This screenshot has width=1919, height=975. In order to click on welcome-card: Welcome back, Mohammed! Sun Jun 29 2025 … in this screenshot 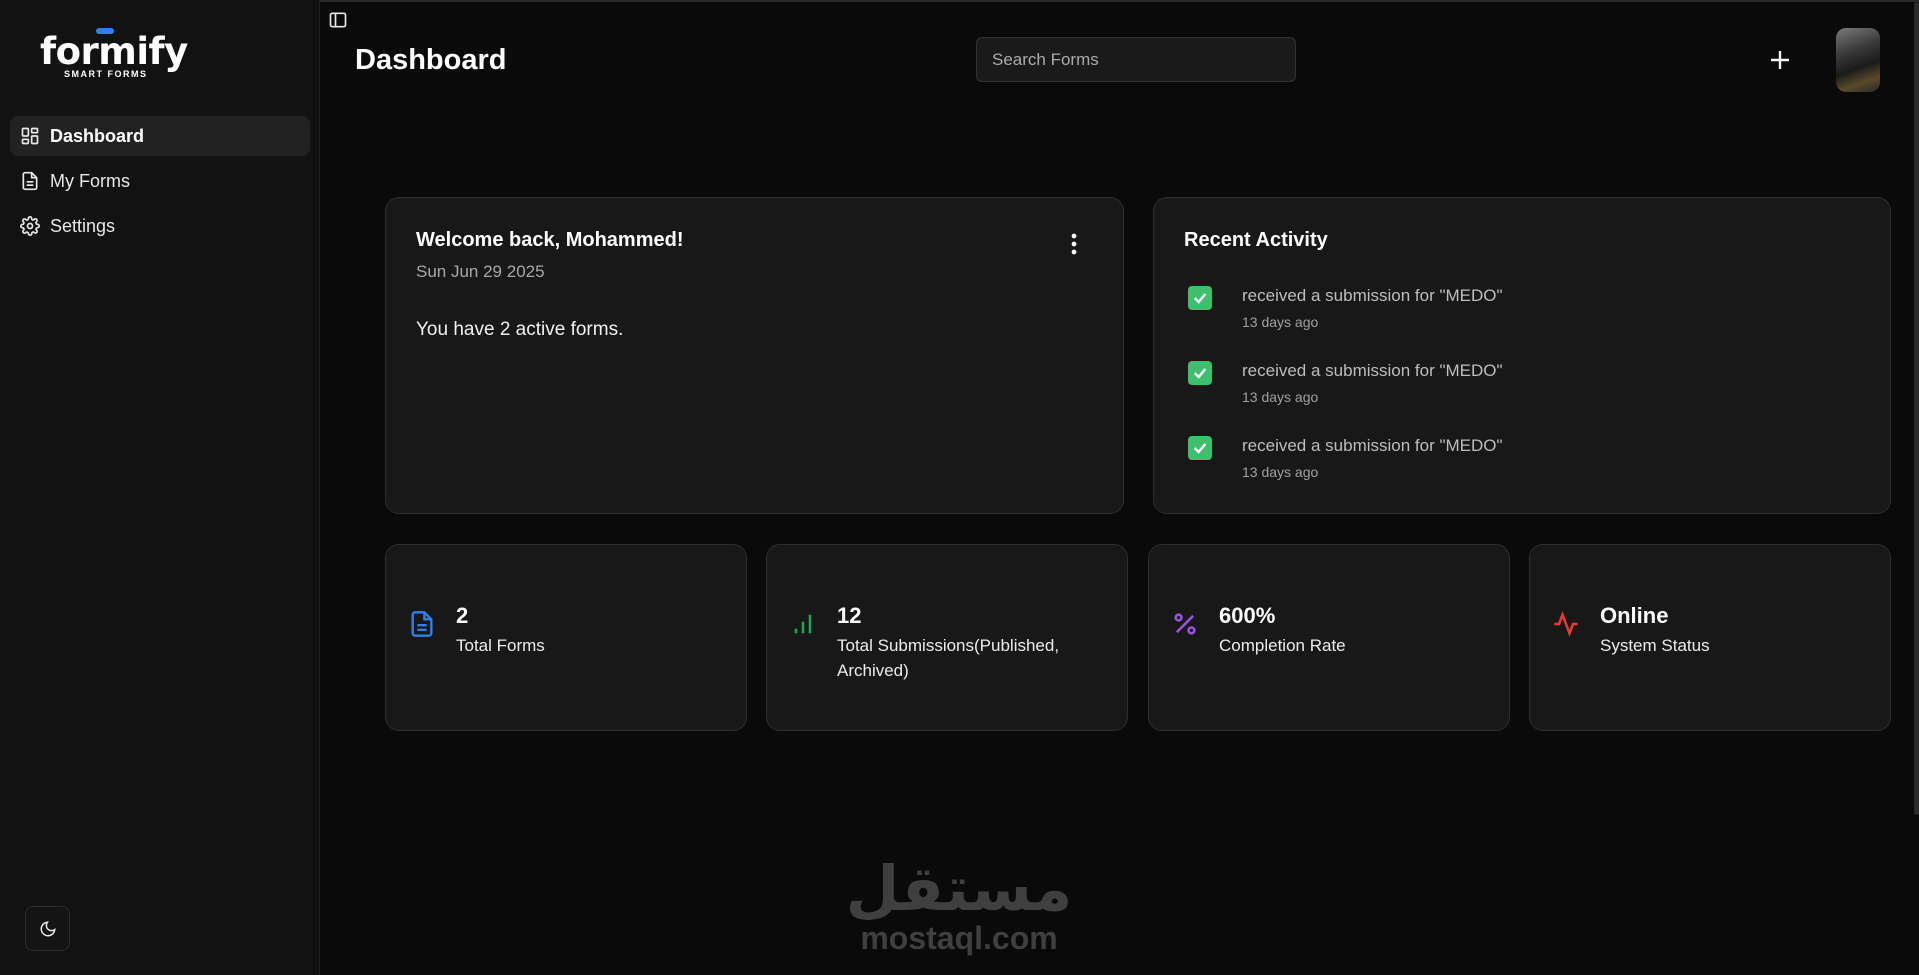, I will do `click(754, 355)`.